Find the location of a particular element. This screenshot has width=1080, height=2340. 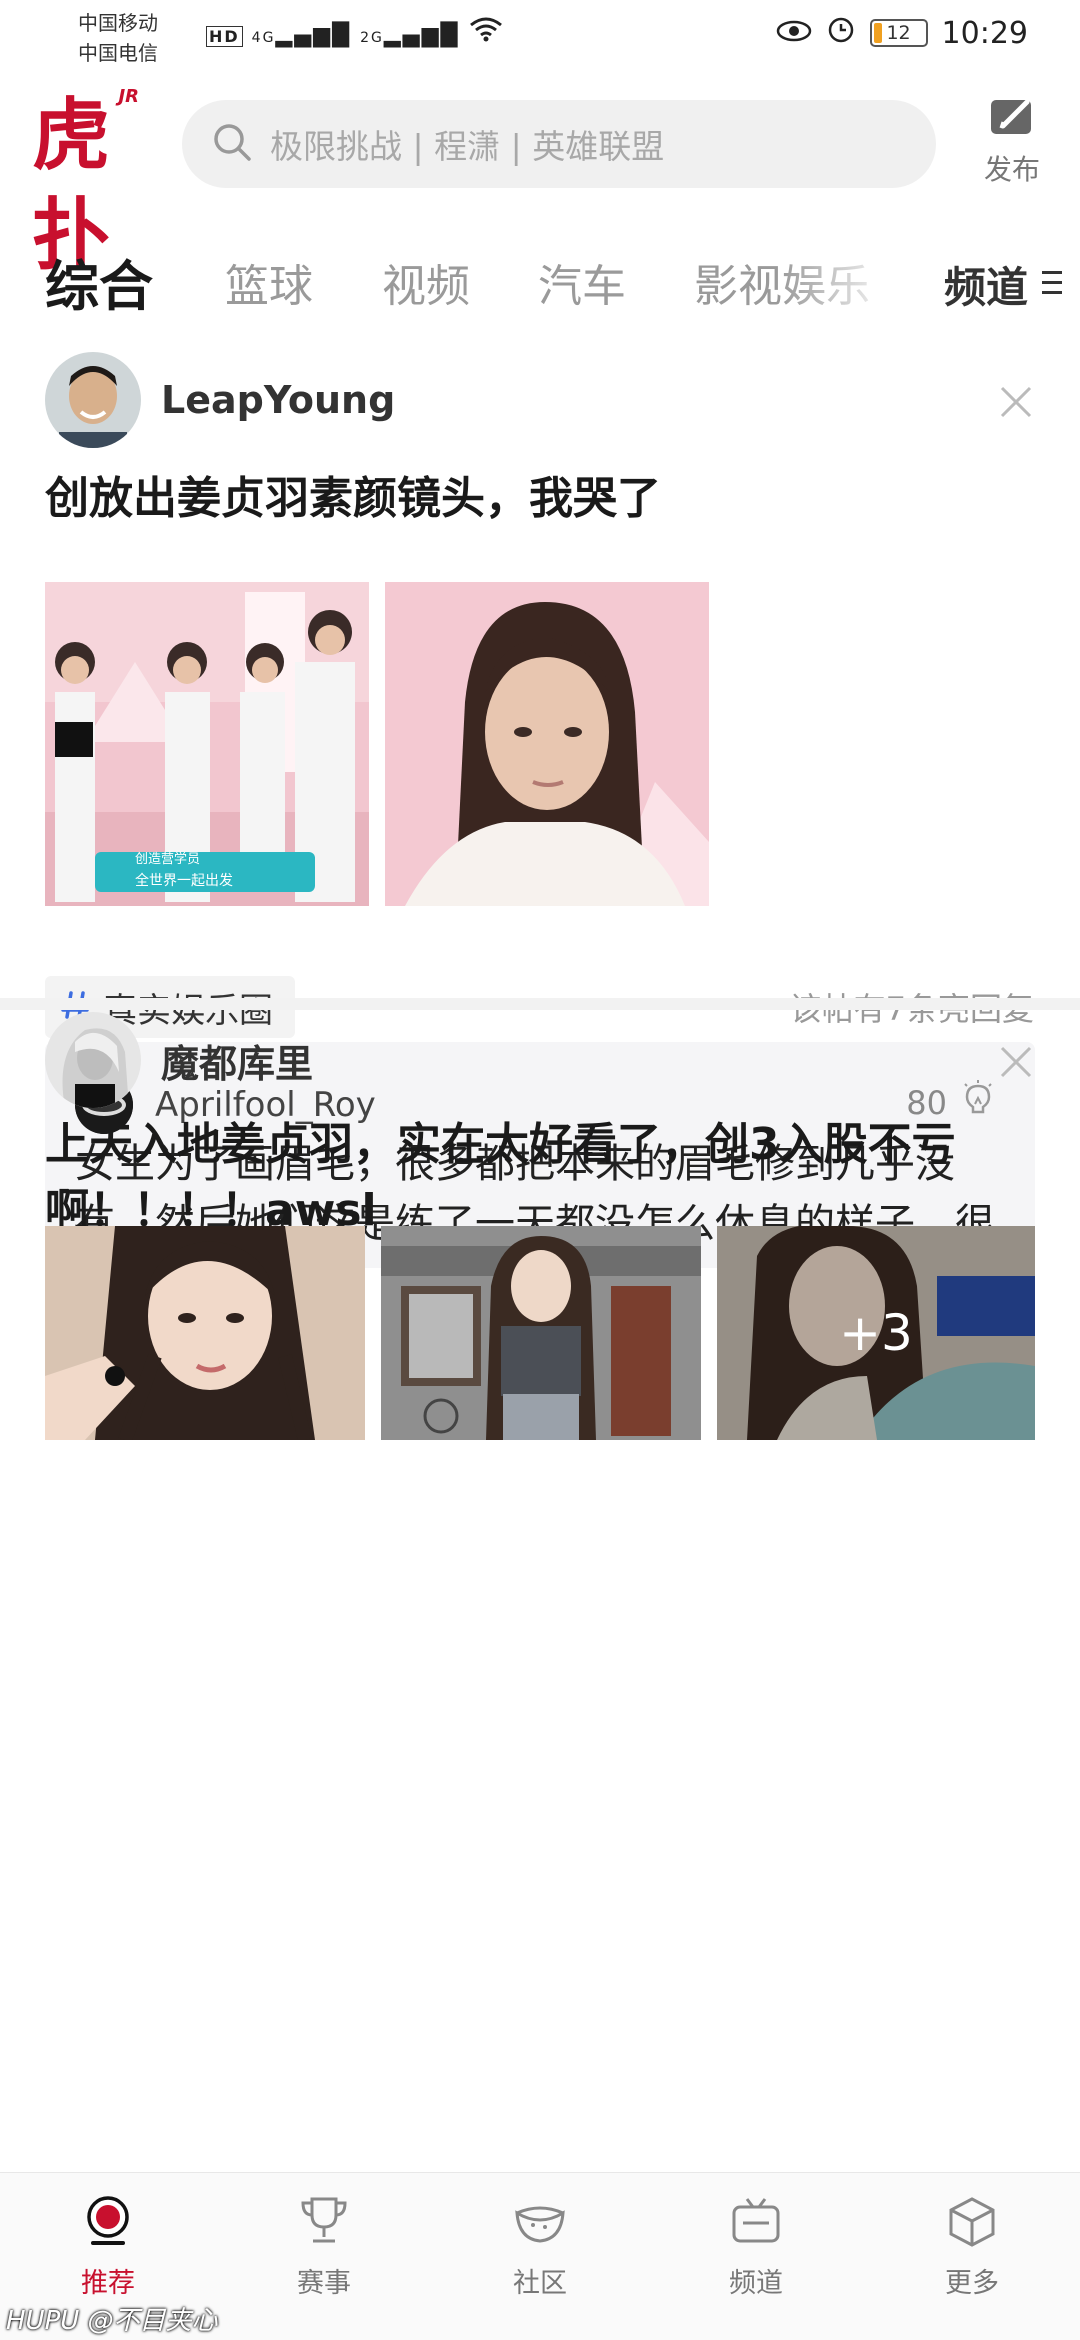

cube-icon is located at coordinates (972, 2224).